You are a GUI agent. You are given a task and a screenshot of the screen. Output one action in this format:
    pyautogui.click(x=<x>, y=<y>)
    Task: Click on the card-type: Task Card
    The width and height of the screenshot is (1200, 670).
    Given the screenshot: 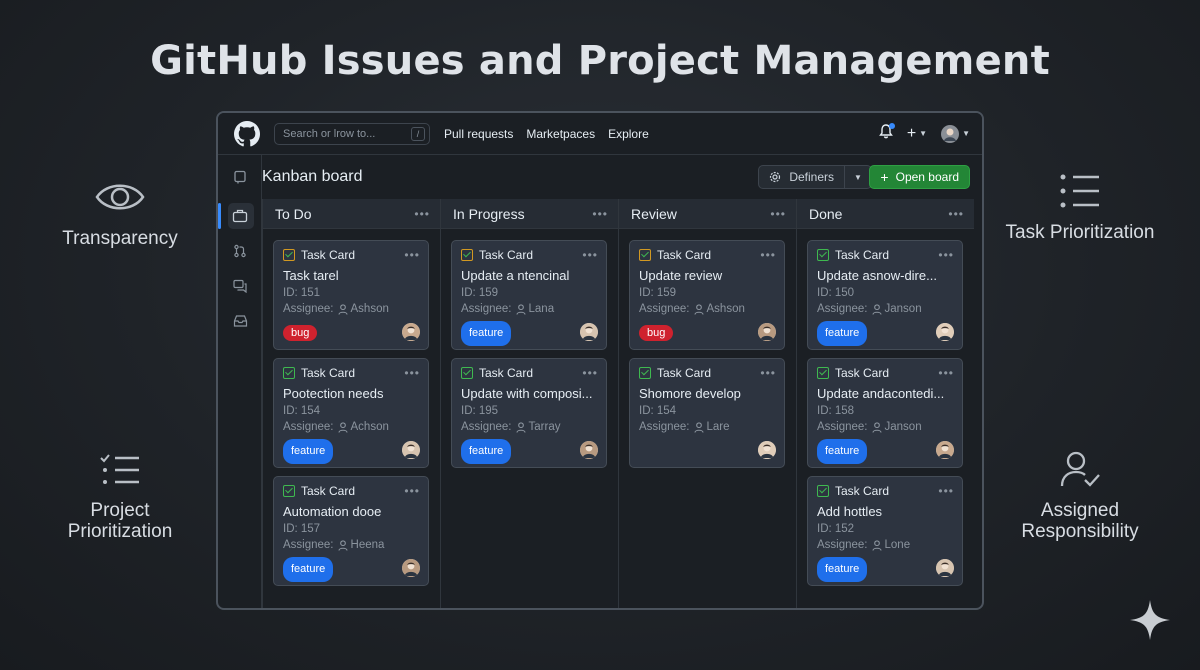 What is the action you would take?
    pyautogui.click(x=853, y=255)
    